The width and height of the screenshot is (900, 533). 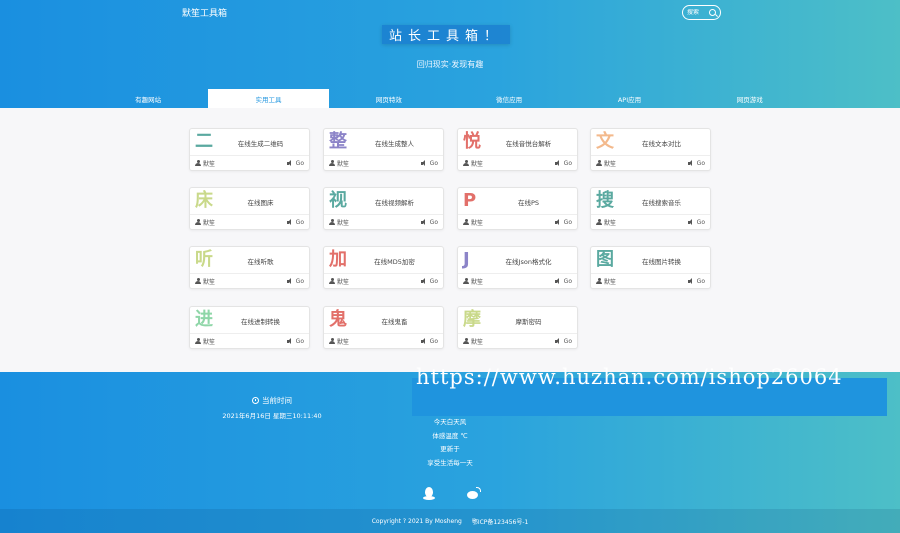 I want to click on search-icon, so click(x=712, y=12).